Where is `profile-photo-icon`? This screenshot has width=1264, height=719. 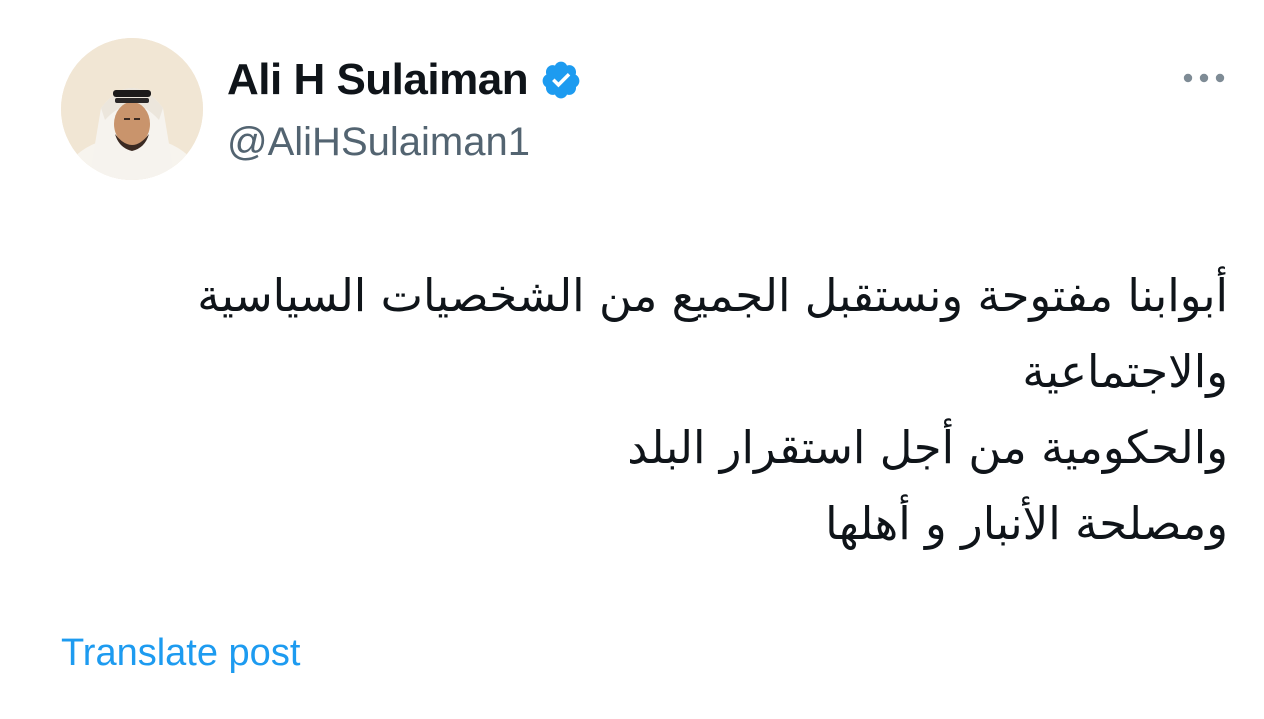
profile-photo-icon is located at coordinates (132, 109).